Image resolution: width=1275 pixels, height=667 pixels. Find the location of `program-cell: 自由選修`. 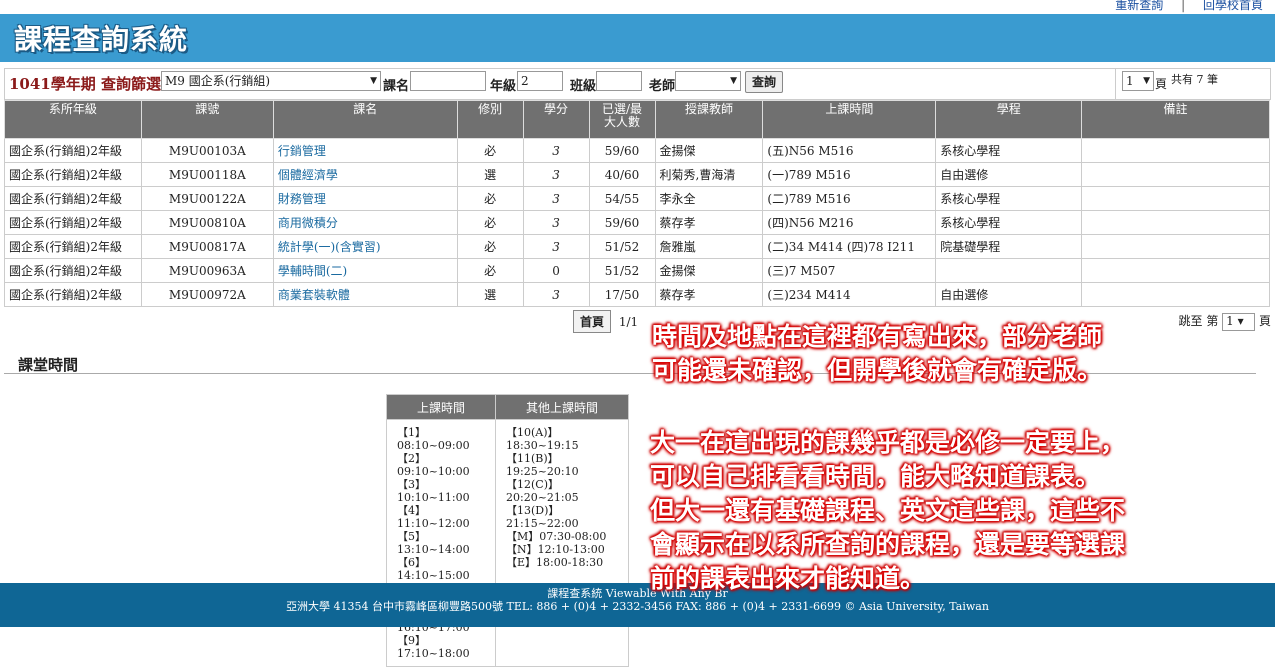

program-cell: 自由選修 is located at coordinates (1009, 174).